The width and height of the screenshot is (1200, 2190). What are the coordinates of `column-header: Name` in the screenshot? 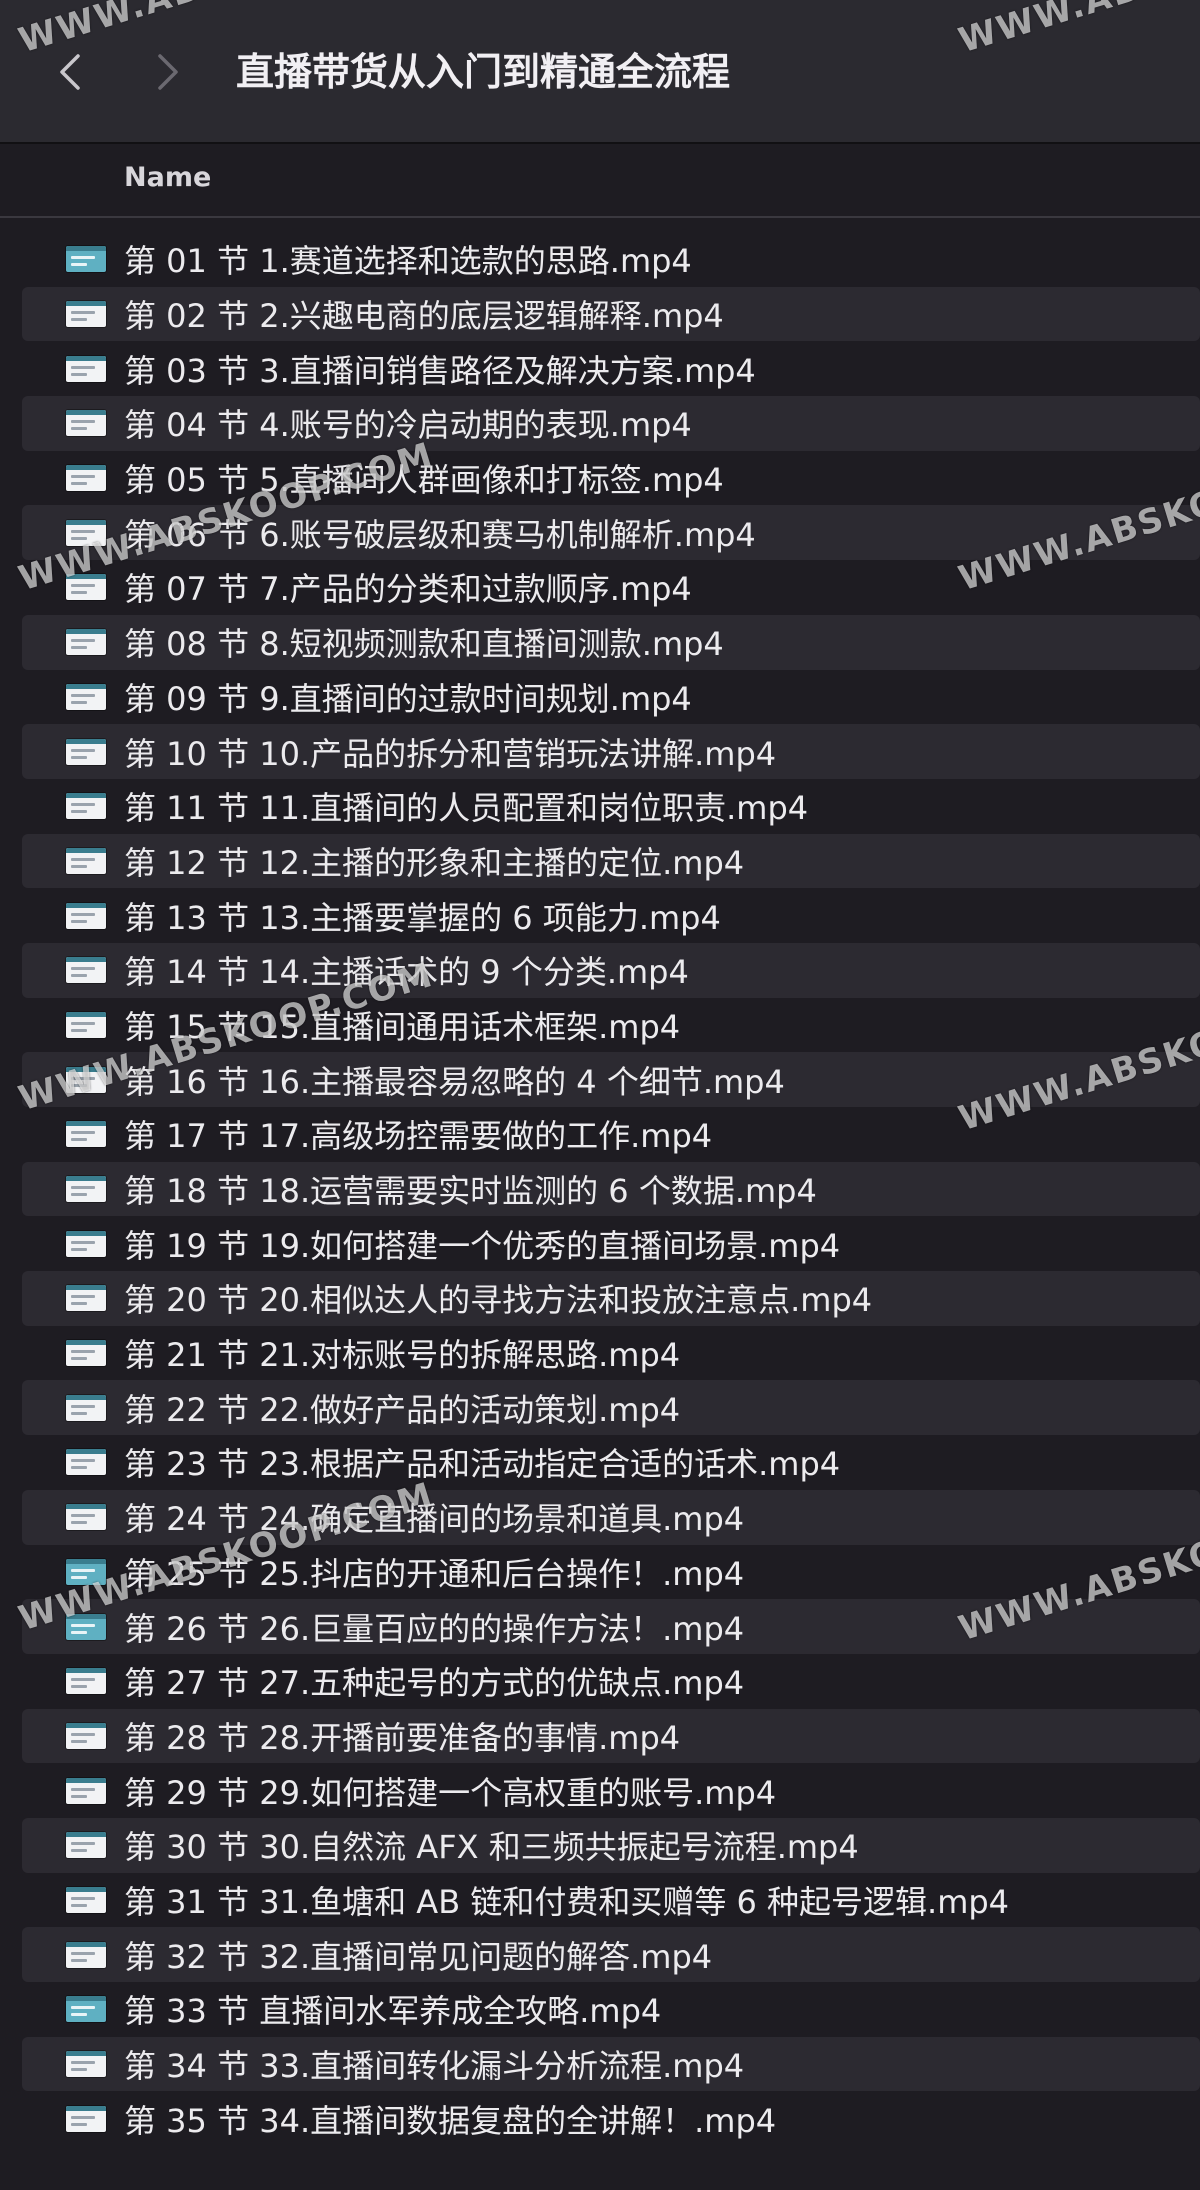 It's located at (600, 181).